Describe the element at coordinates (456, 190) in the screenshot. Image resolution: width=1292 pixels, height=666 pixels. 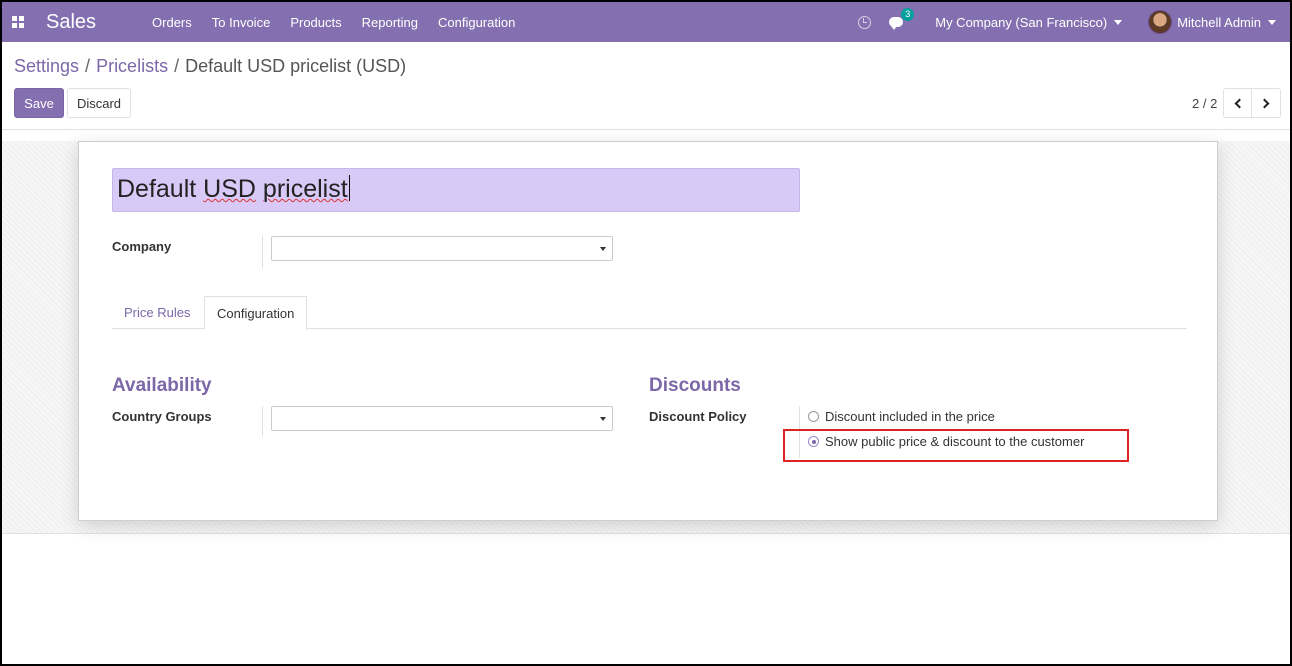
I see `pricelist-name-input: Default USD pricelist` at that location.